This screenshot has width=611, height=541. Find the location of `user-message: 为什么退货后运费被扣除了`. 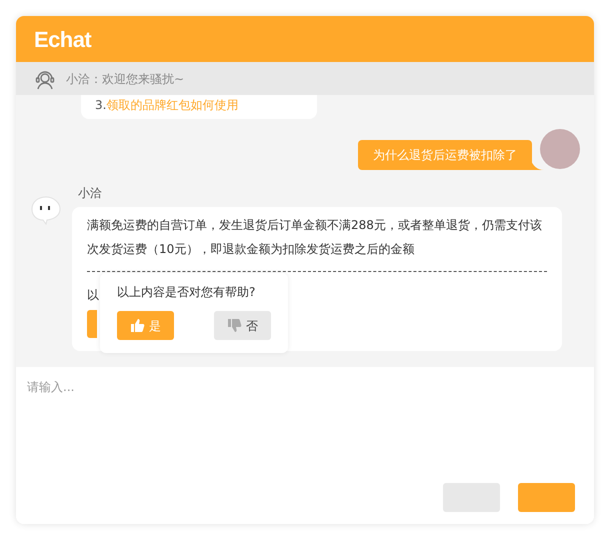

user-message: 为什么退货后运费被扣除了 is located at coordinates (445, 155).